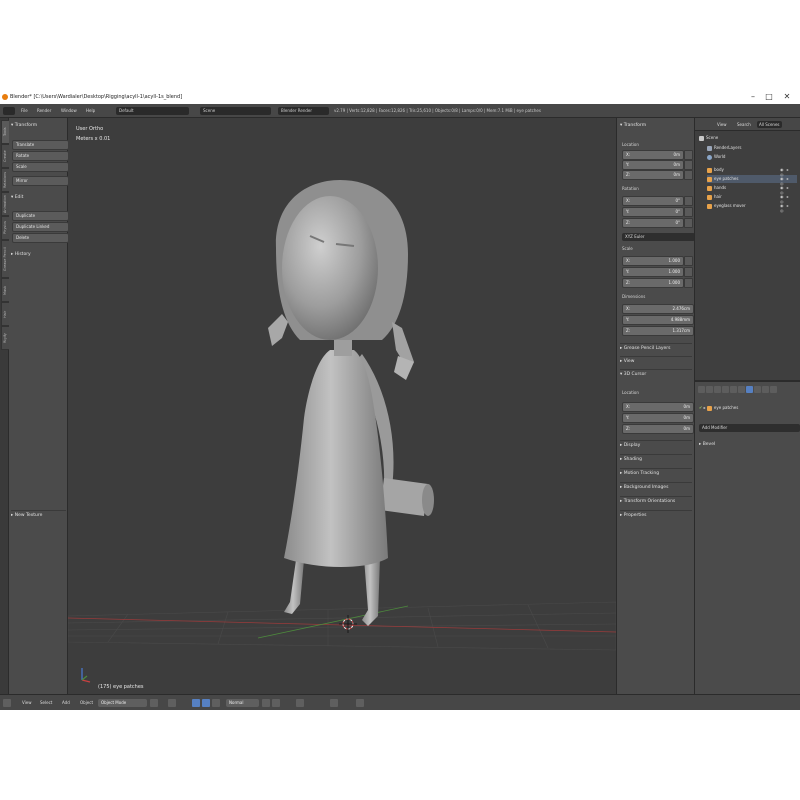  Describe the element at coordinates (66, 703) in the screenshot. I see `menu-add: Add` at that location.